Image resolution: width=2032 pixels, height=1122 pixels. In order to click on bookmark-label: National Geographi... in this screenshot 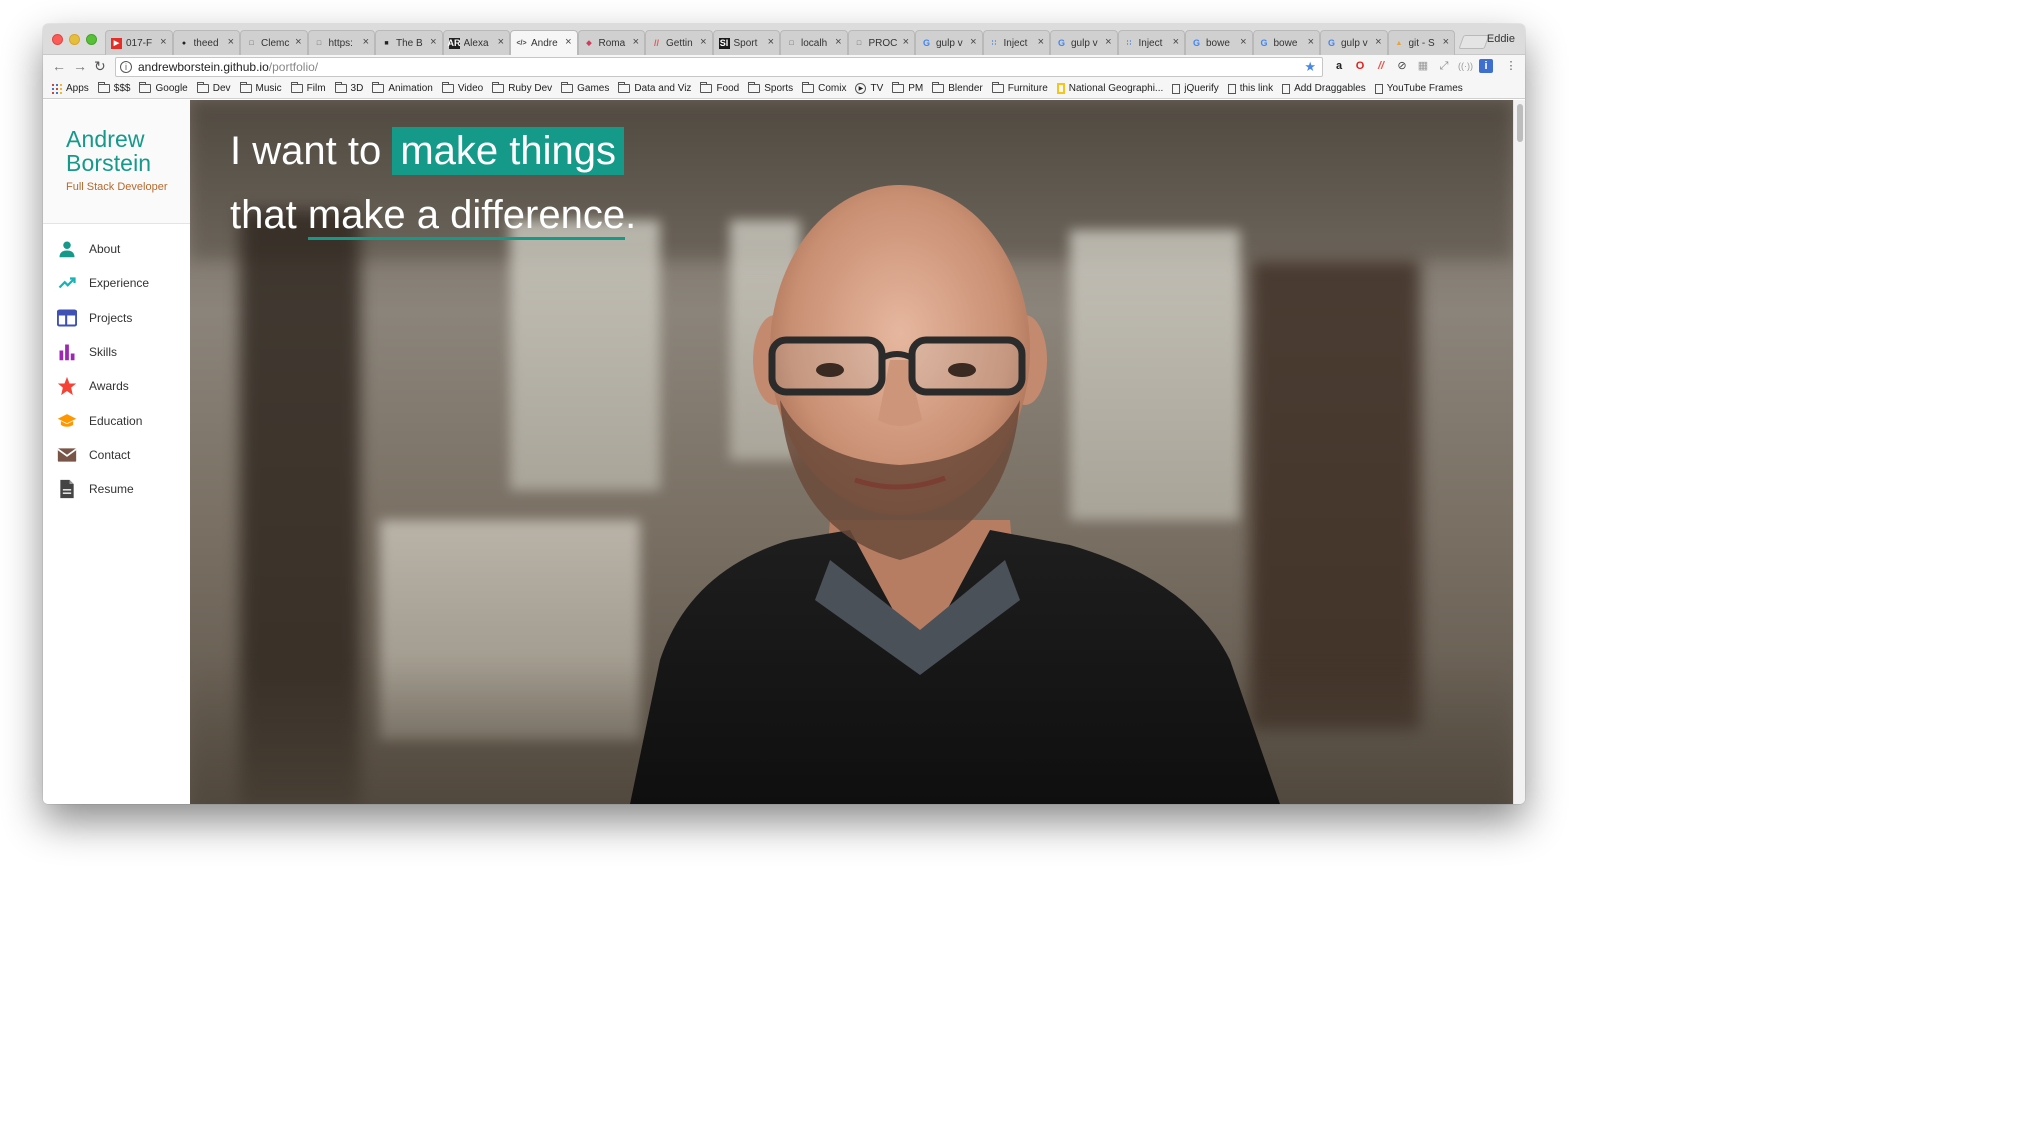, I will do `click(1116, 88)`.